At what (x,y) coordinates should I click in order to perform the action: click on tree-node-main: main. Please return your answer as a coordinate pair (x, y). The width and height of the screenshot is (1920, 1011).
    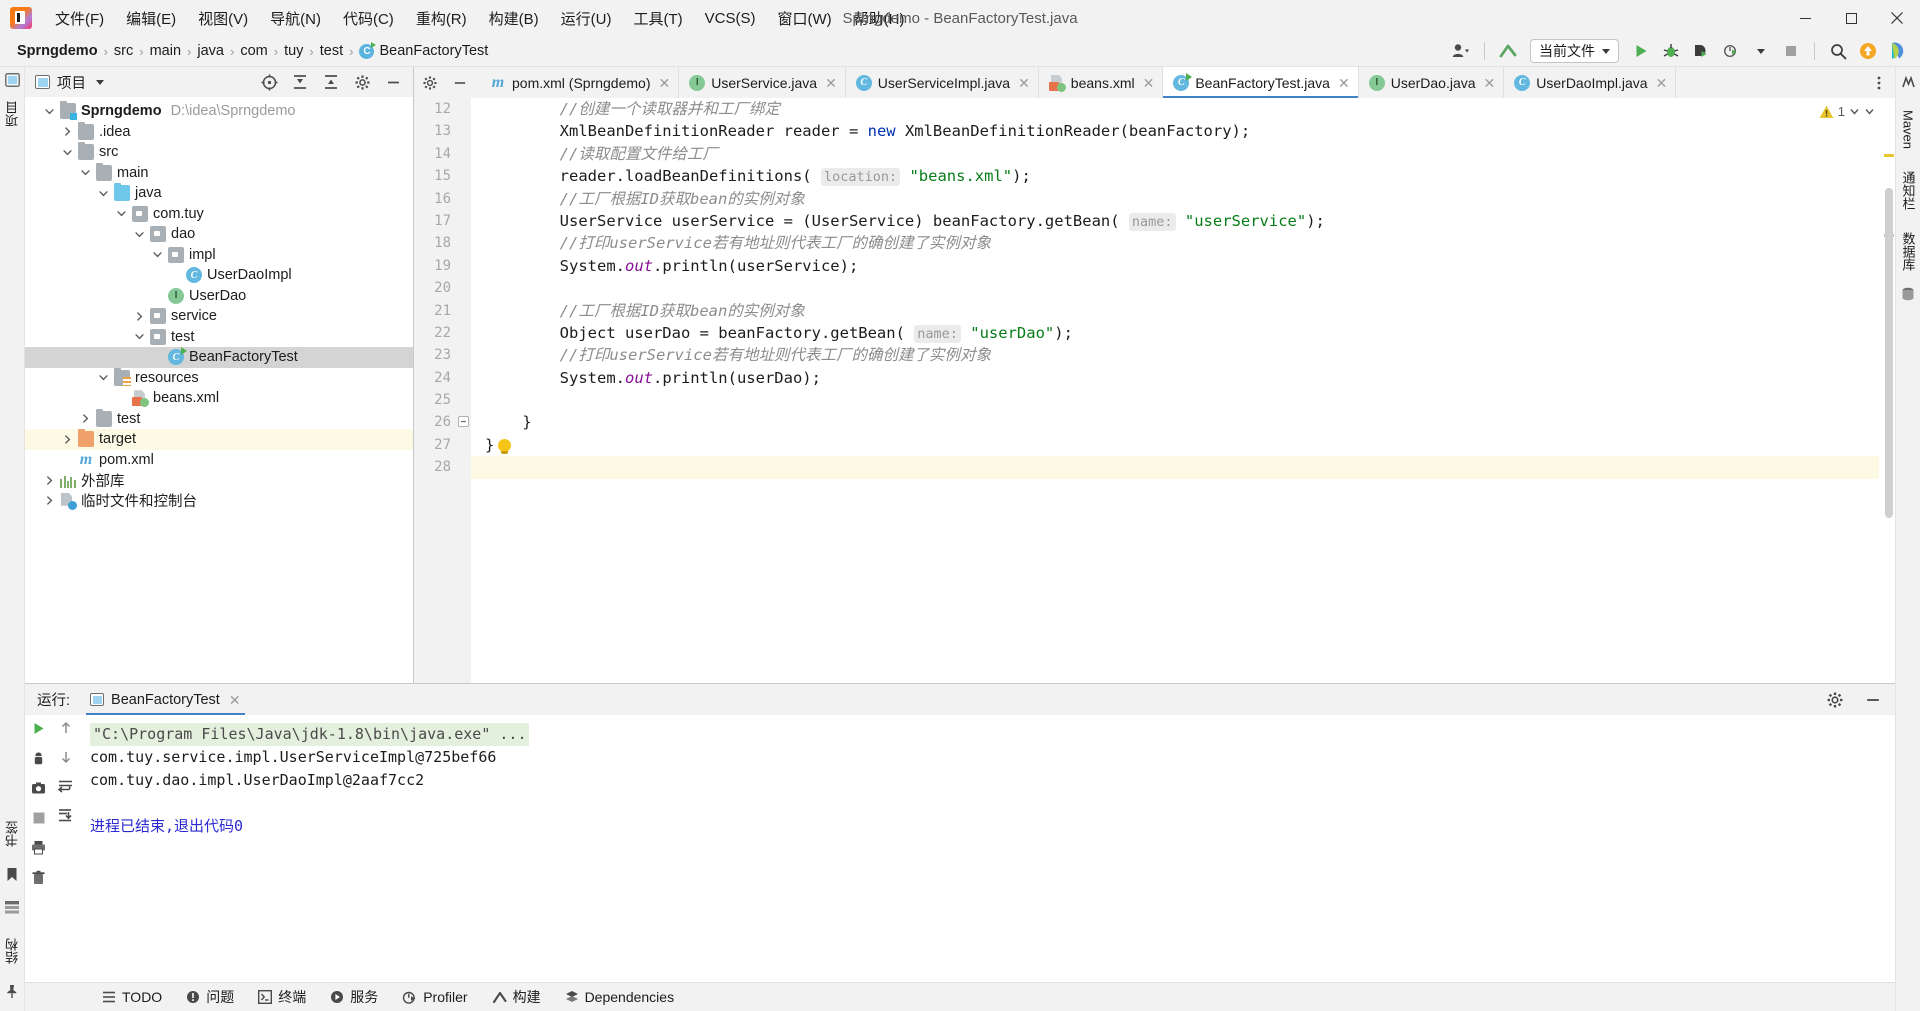
    Looking at the image, I should click on (219, 173).